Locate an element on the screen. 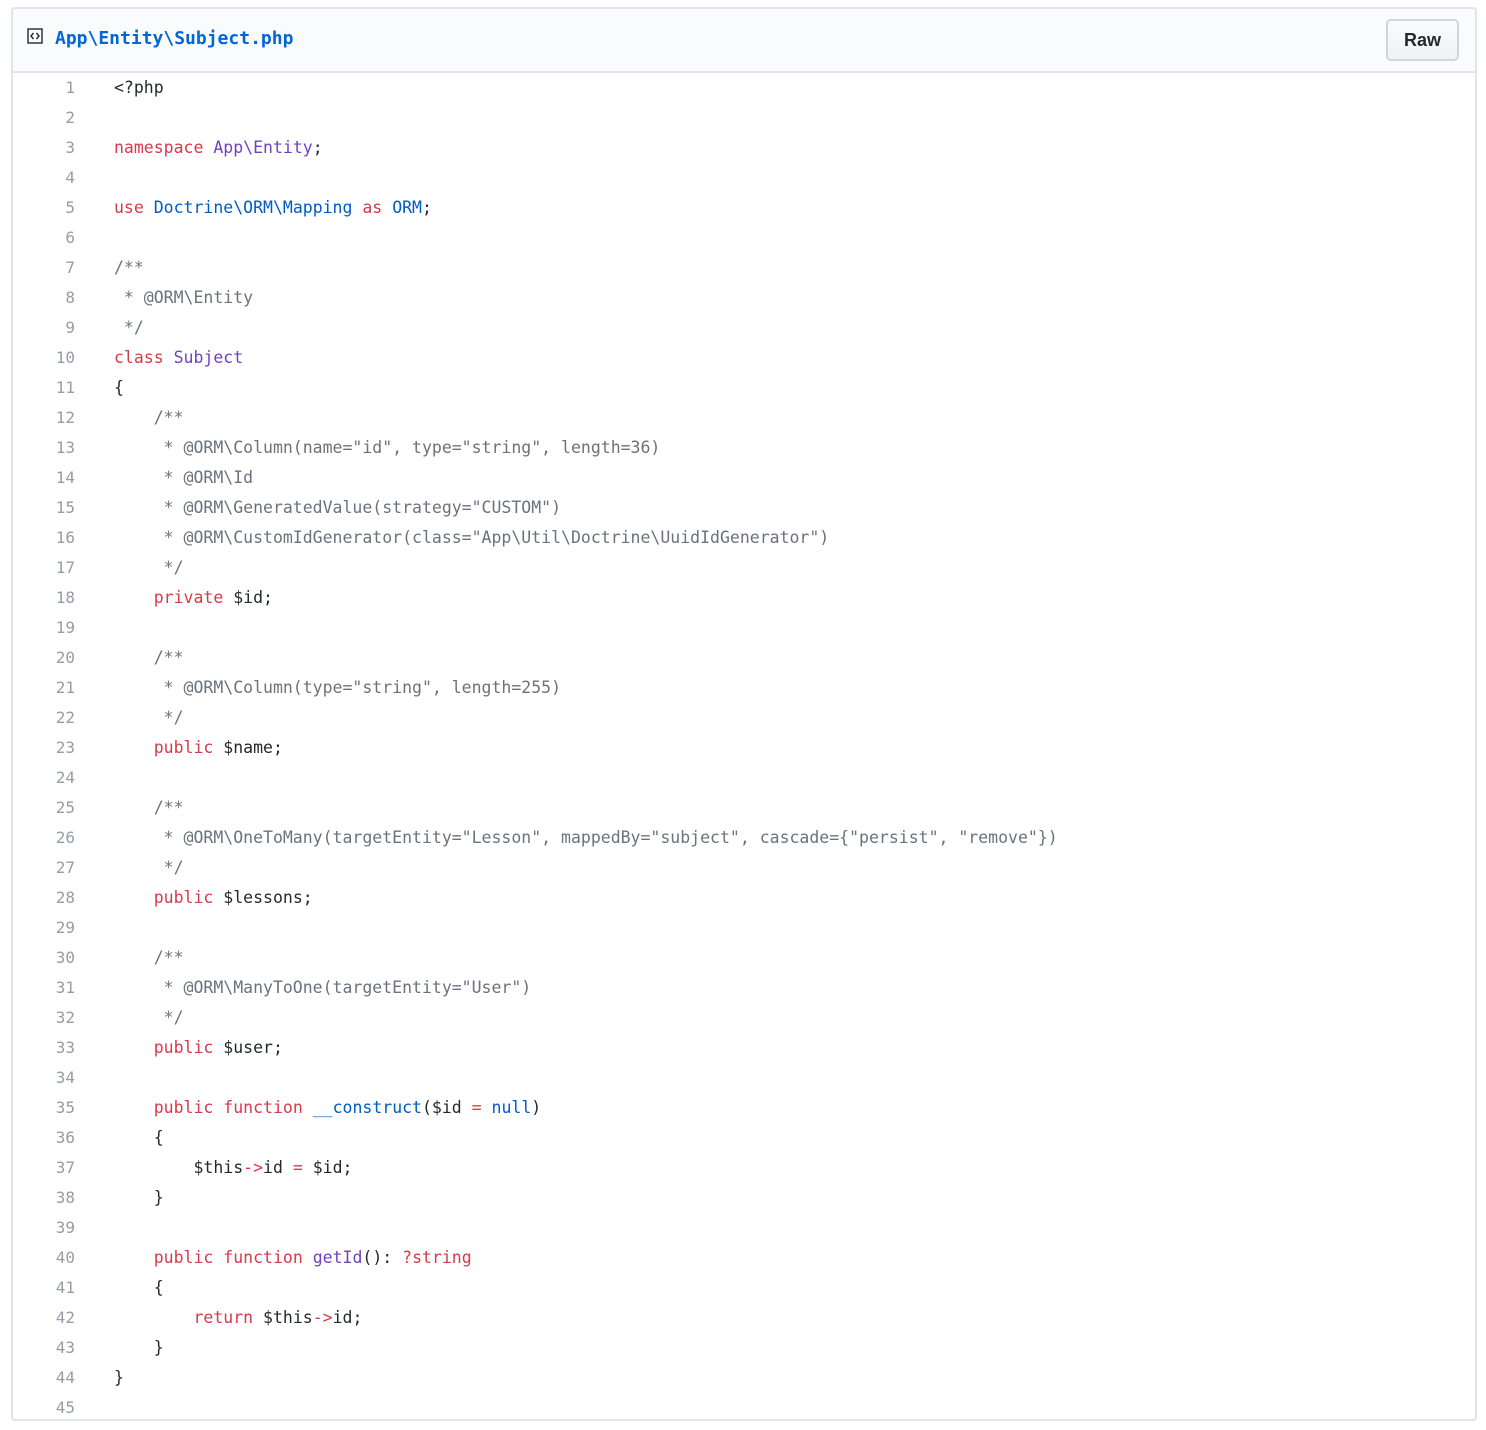 This screenshot has height=1430, width=1486. line-number: 13 is located at coordinates (44, 448).